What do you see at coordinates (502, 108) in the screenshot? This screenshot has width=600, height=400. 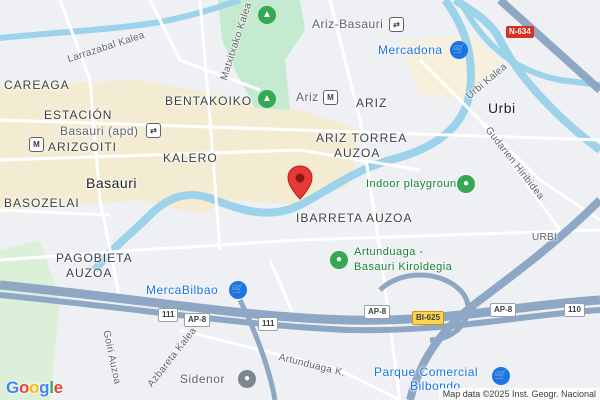 I see `town-urbi: Urbi` at bounding box center [502, 108].